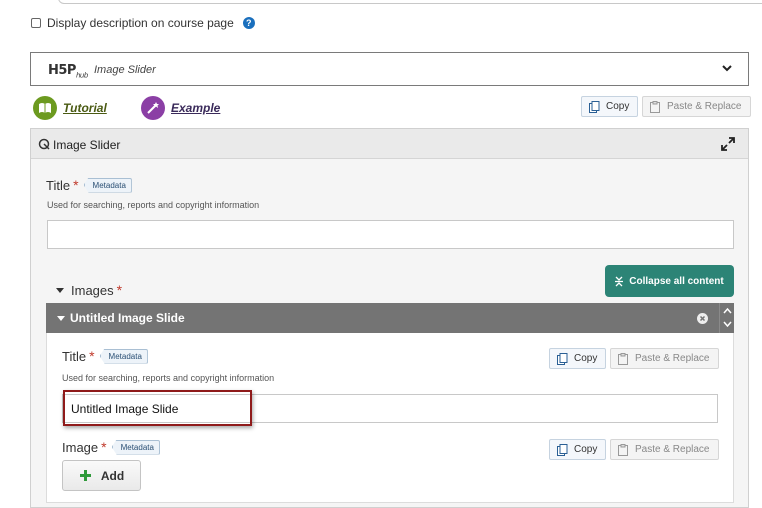 This screenshot has height=508, width=762. I want to click on add-image-button: Add, so click(101, 475).